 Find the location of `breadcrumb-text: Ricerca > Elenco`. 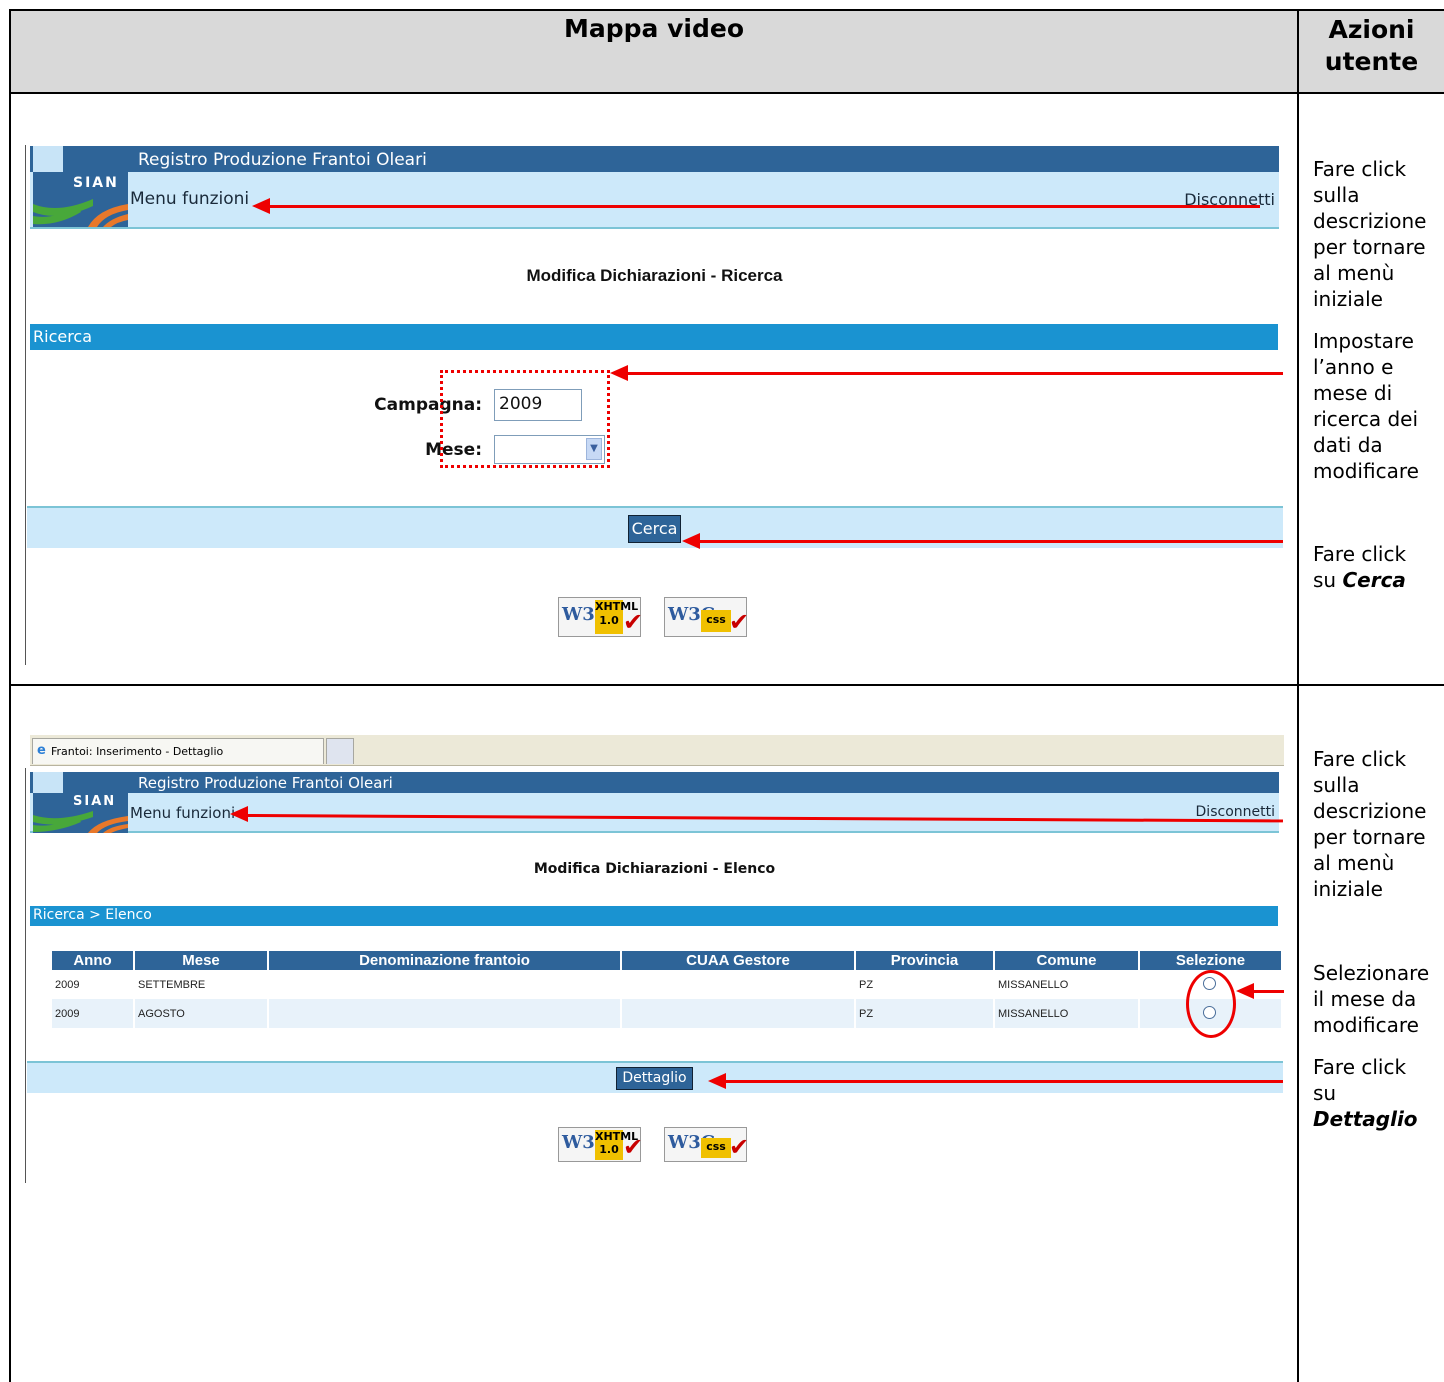

breadcrumb-text: Ricerca > Elenco is located at coordinates (92, 915).